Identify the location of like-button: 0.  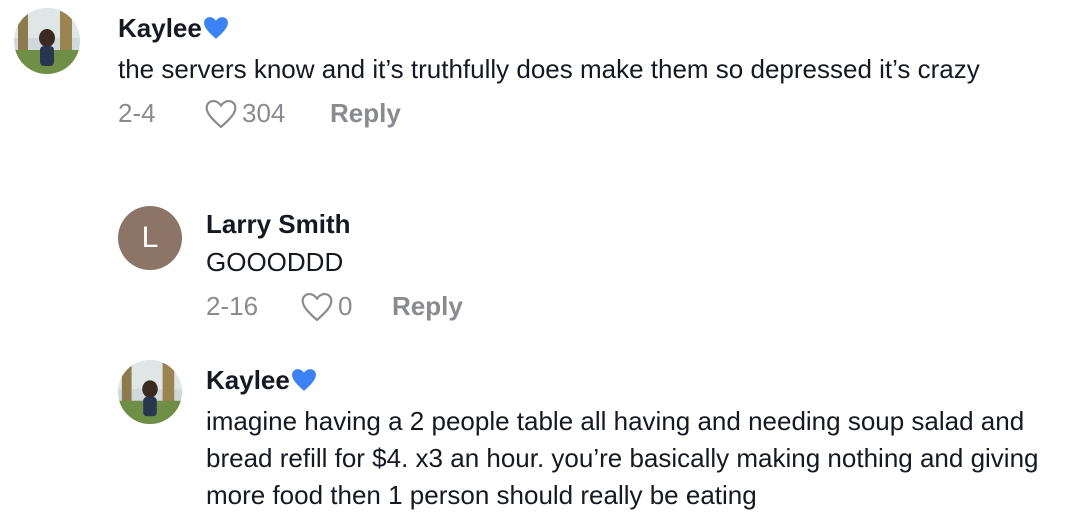
(346, 306).